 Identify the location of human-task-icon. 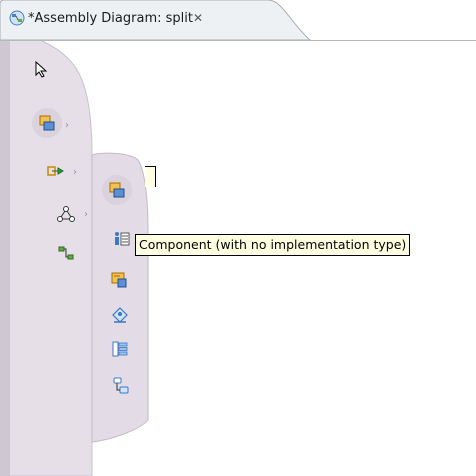
(120, 315).